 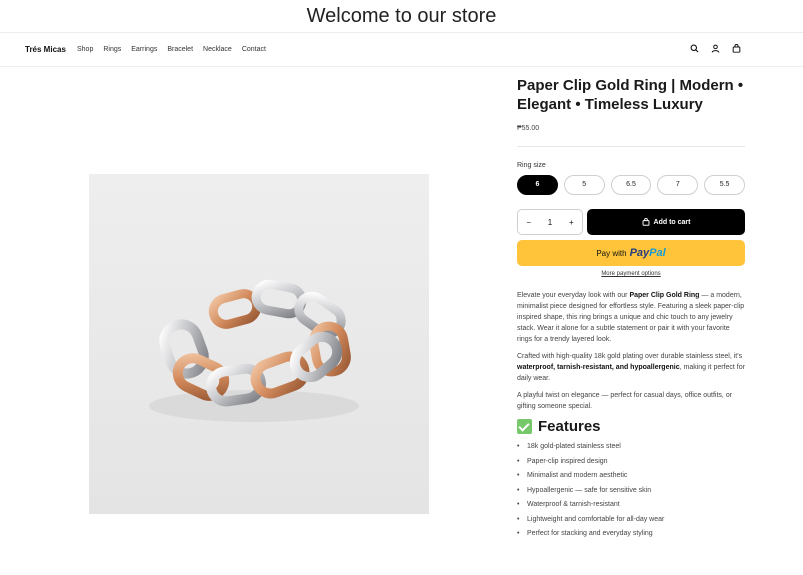 What do you see at coordinates (631, 462) in the screenshot?
I see `list-item: Paper-clip inspired design` at bounding box center [631, 462].